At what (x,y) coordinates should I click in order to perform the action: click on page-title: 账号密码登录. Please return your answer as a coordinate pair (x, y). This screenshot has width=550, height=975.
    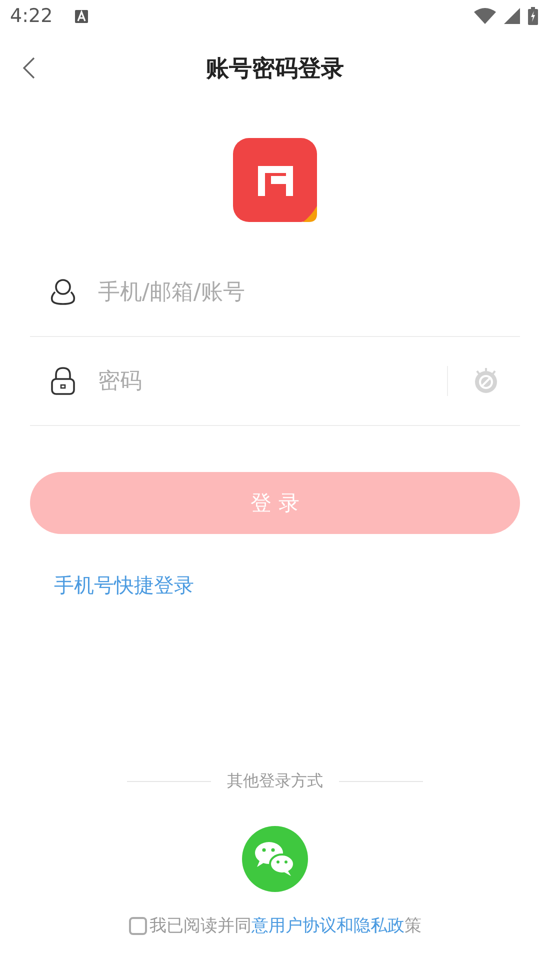
    Looking at the image, I should click on (275, 69).